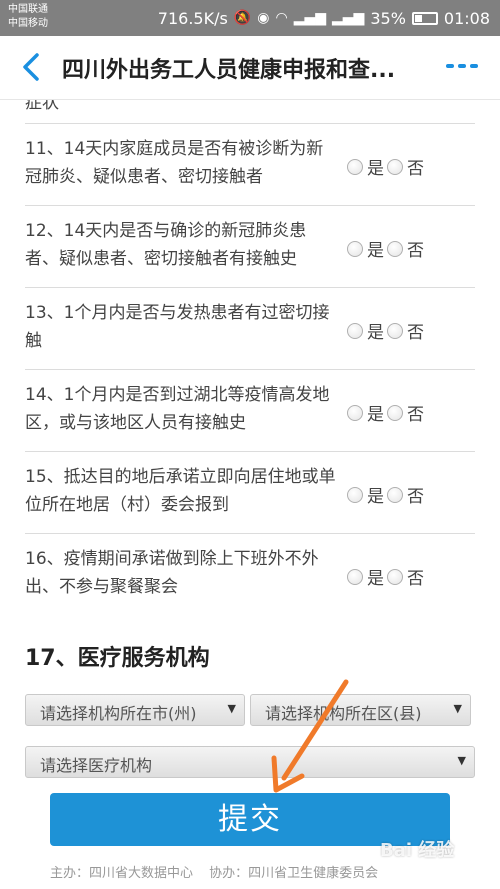 The height and width of the screenshot is (889, 500). What do you see at coordinates (263, 18) in the screenshot?
I see `eye-icon: ◉` at bounding box center [263, 18].